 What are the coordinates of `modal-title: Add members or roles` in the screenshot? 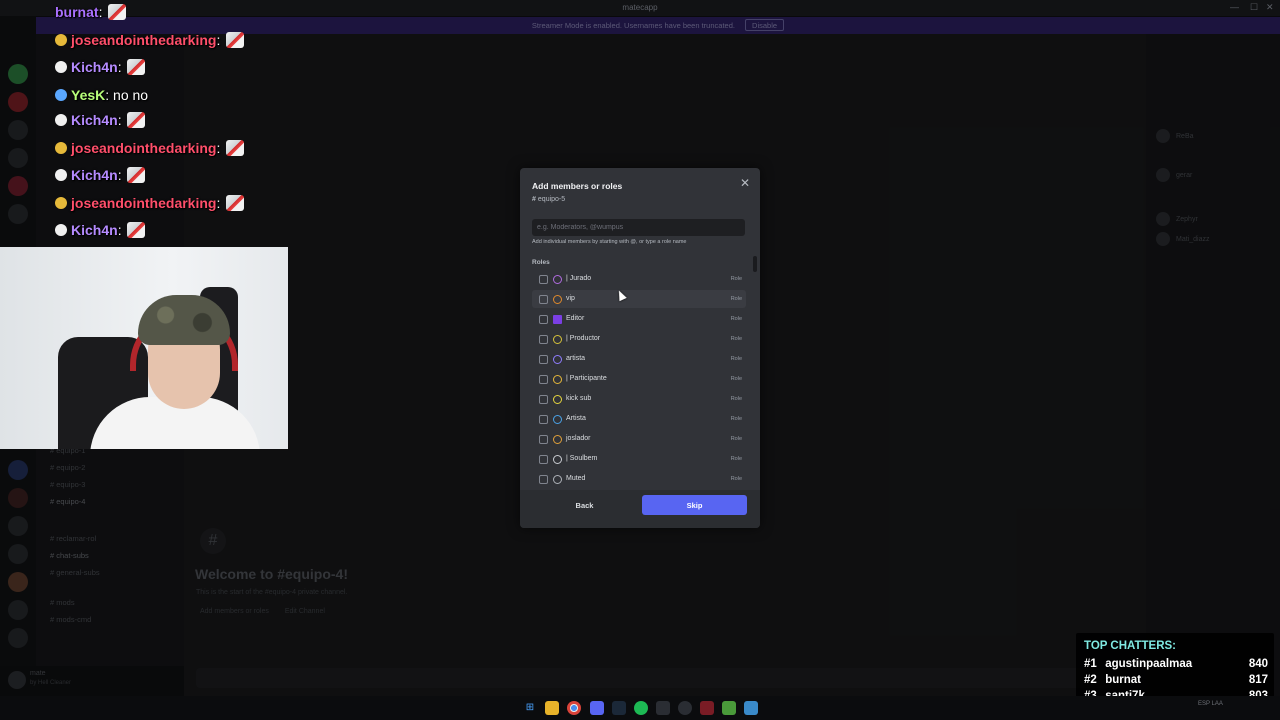 It's located at (577, 186).